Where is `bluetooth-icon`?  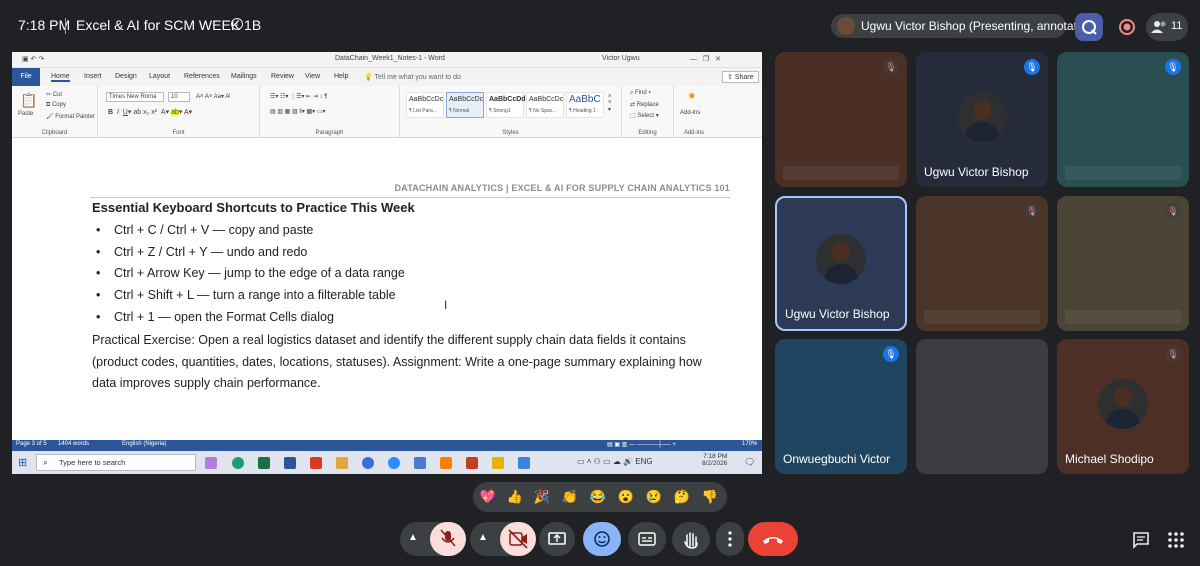 bluetooth-icon is located at coordinates (368, 463).